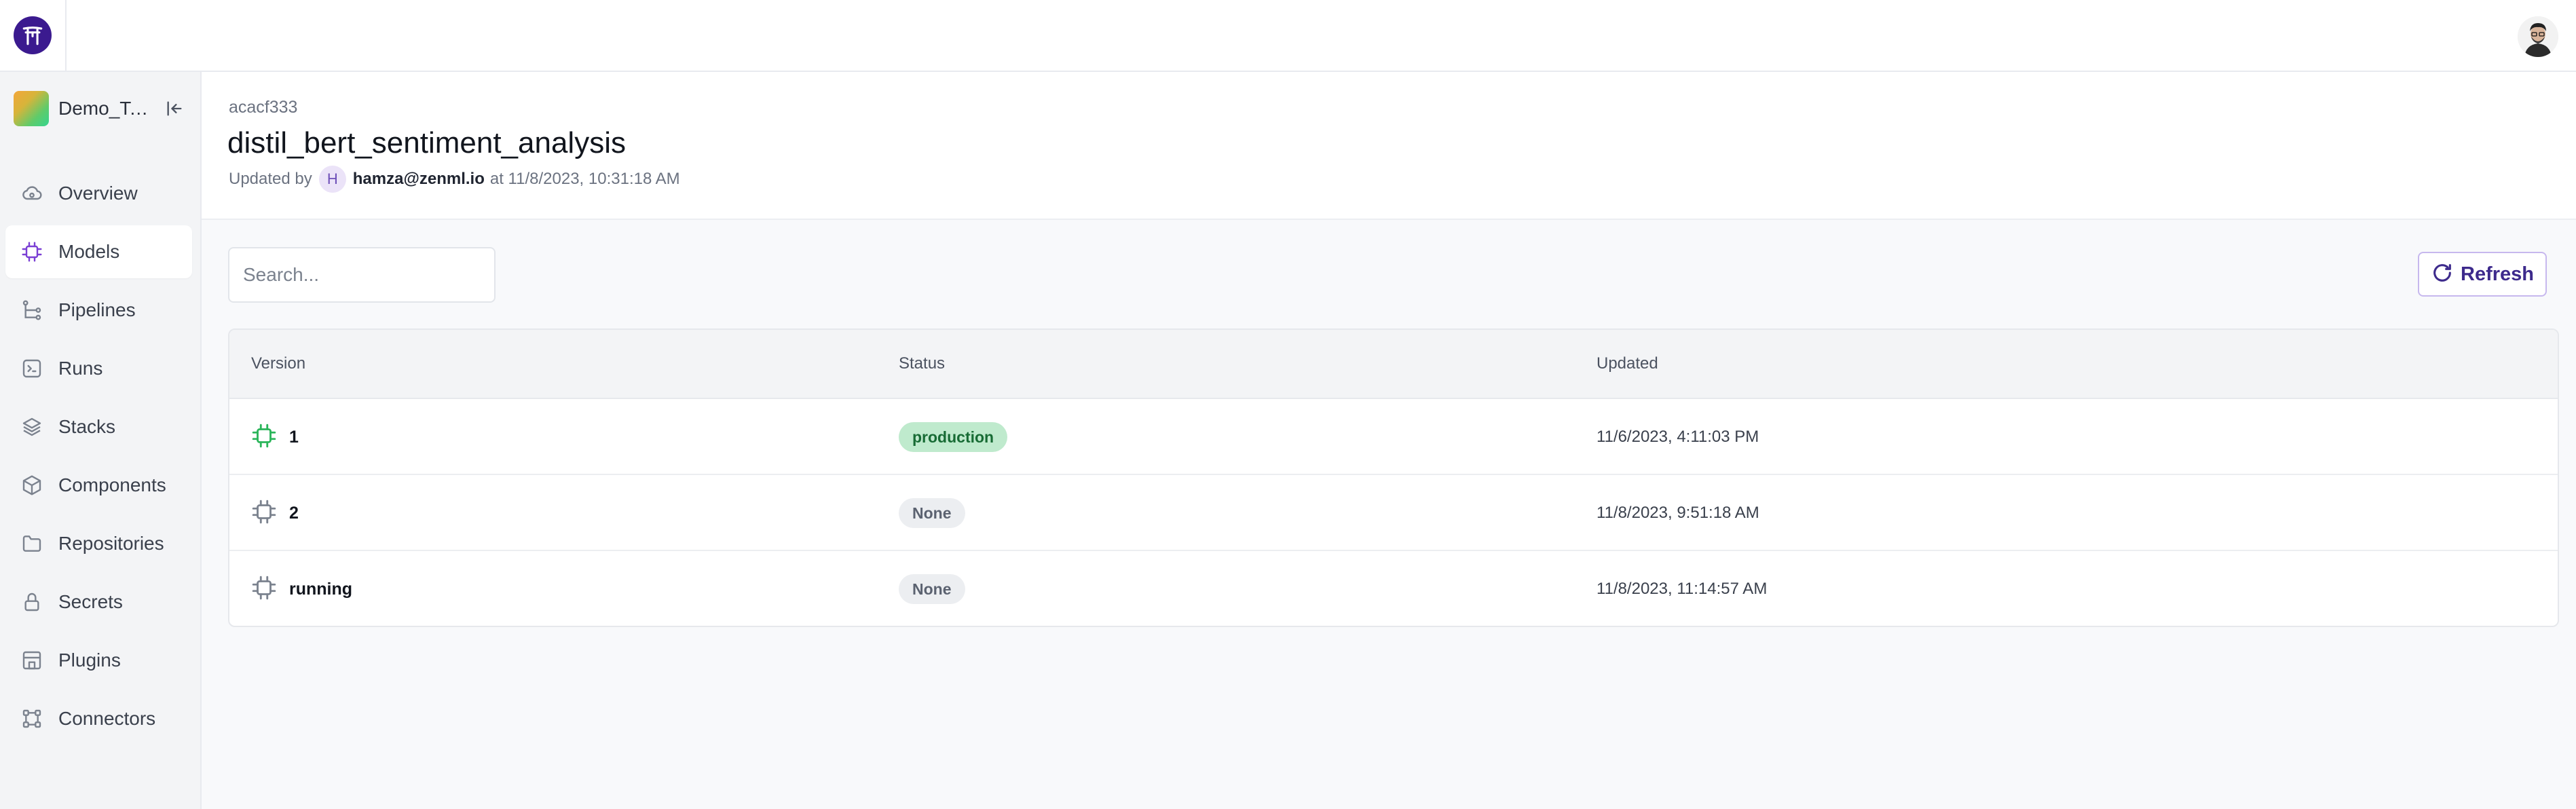 The width and height of the screenshot is (2576, 809). What do you see at coordinates (32, 310) in the screenshot?
I see `pipeline-icon` at bounding box center [32, 310].